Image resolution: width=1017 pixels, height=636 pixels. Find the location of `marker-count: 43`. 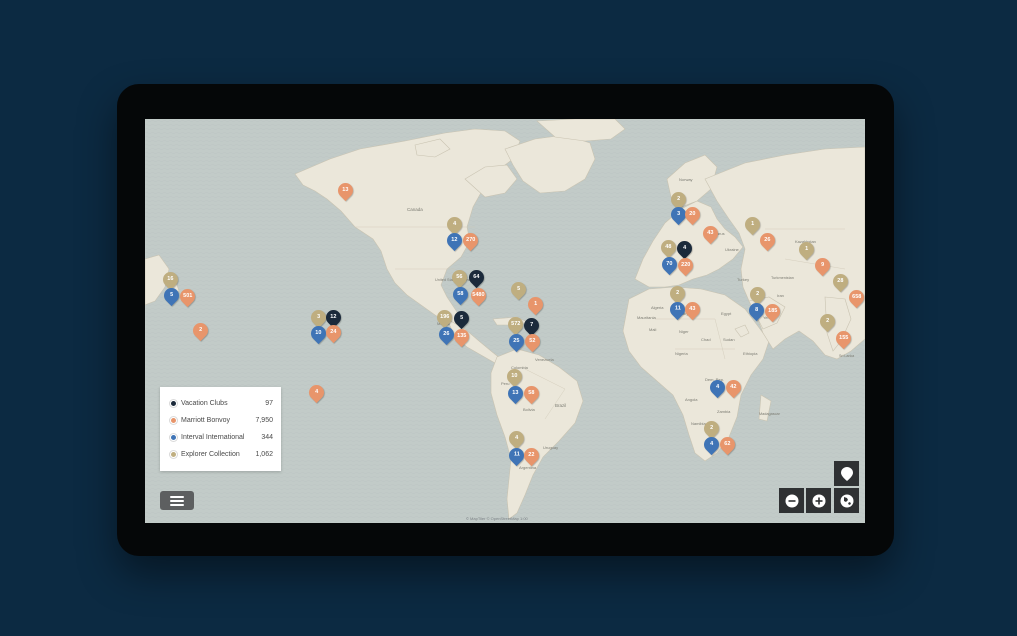

marker-count: 43 is located at coordinates (692, 308).